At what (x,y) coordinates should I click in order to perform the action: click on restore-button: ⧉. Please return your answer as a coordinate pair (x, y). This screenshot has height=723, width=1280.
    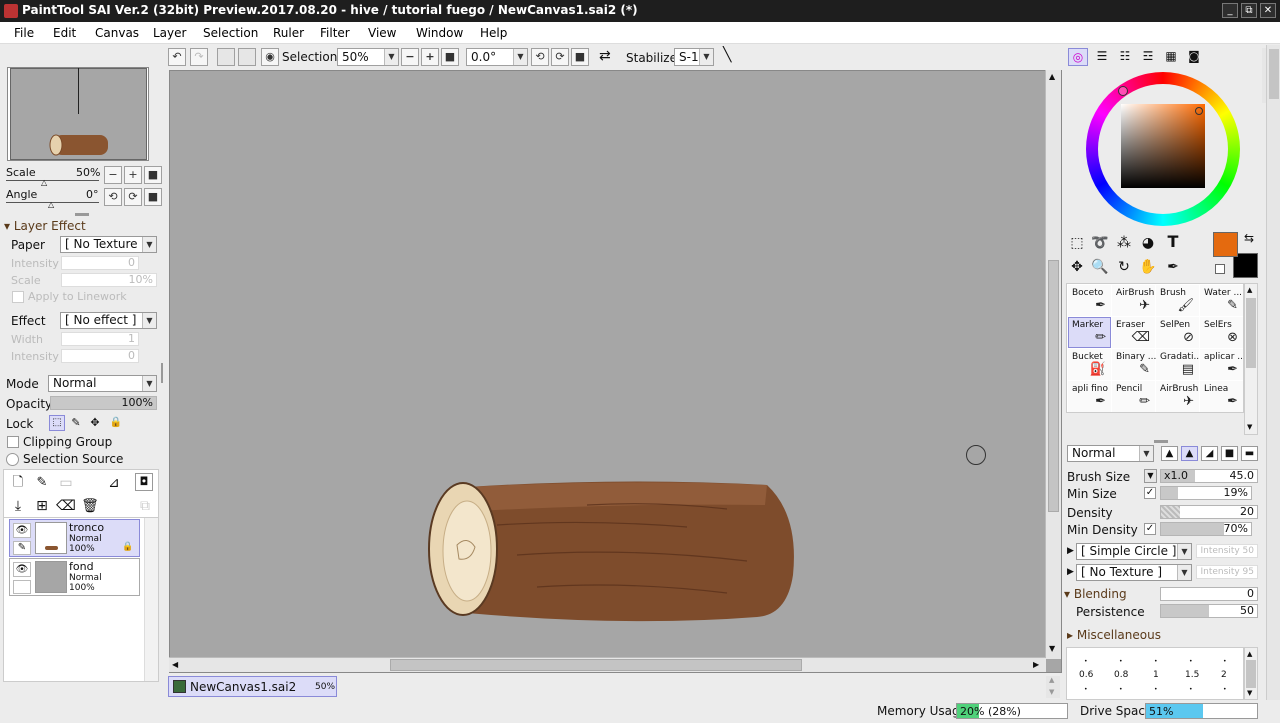
    Looking at the image, I should click on (1249, 10).